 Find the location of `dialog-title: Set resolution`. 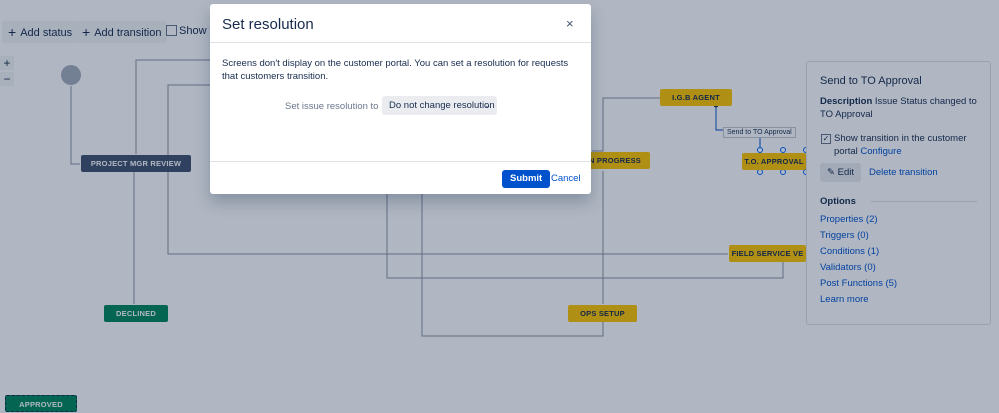

dialog-title: Set resolution is located at coordinates (268, 24).